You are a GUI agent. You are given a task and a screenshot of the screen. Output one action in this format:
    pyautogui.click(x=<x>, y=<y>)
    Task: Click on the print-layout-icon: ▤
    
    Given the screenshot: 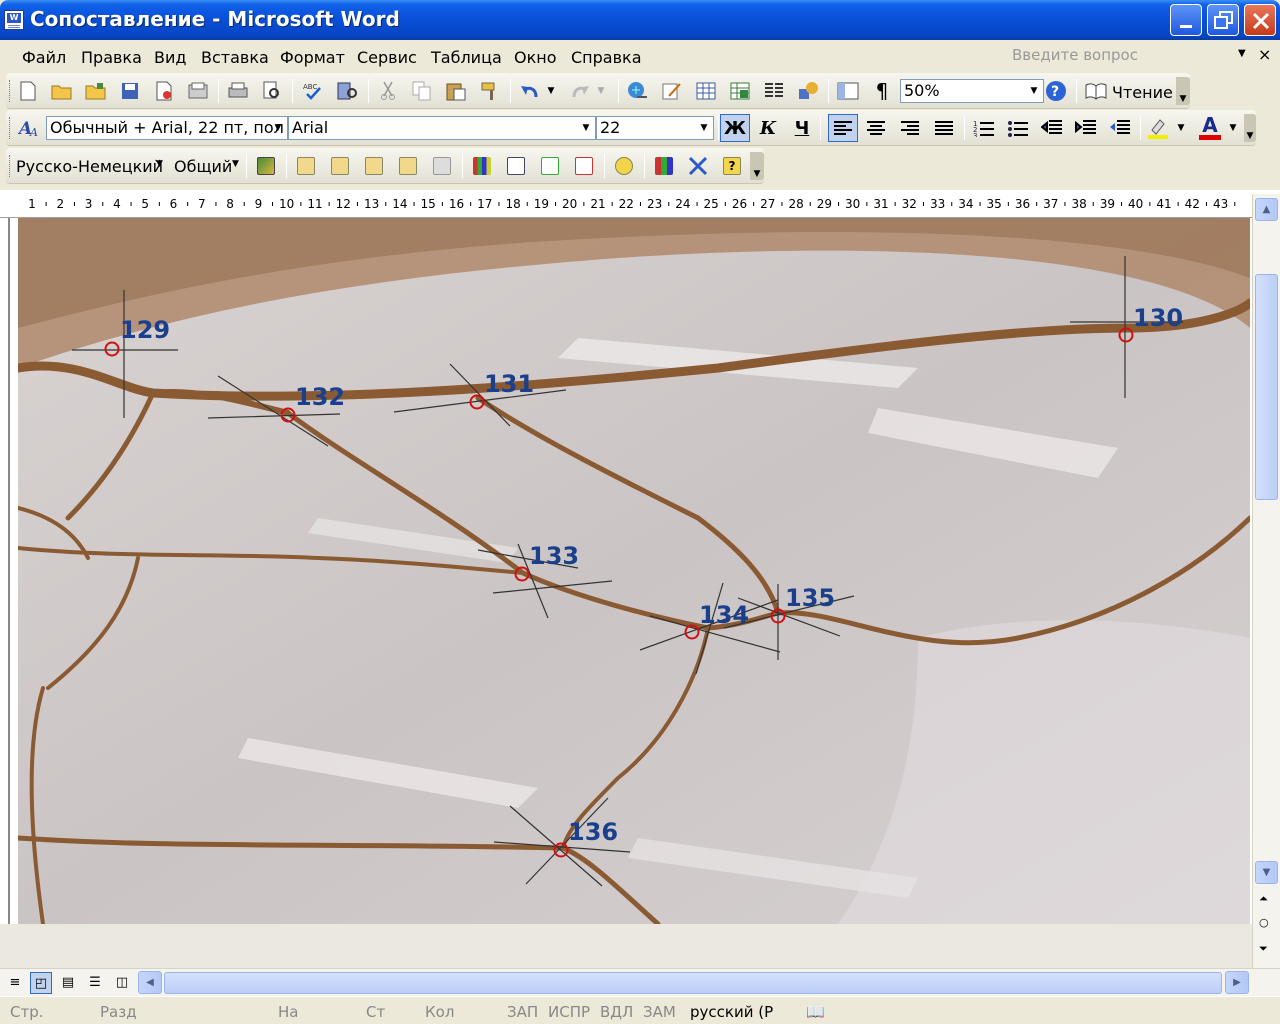 What is the action you would take?
    pyautogui.click(x=68, y=983)
    